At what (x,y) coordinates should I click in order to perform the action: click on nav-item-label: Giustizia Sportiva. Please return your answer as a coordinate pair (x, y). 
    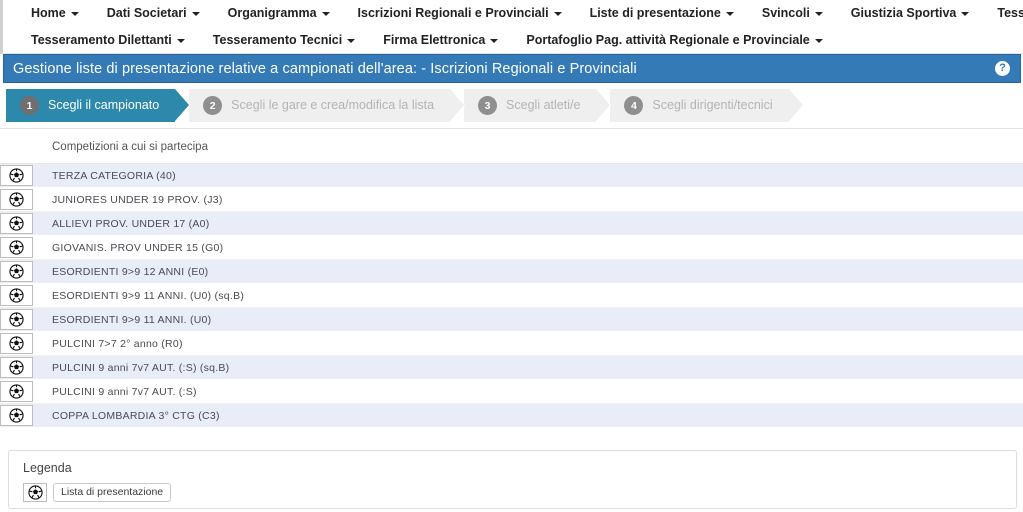
    Looking at the image, I should click on (903, 13).